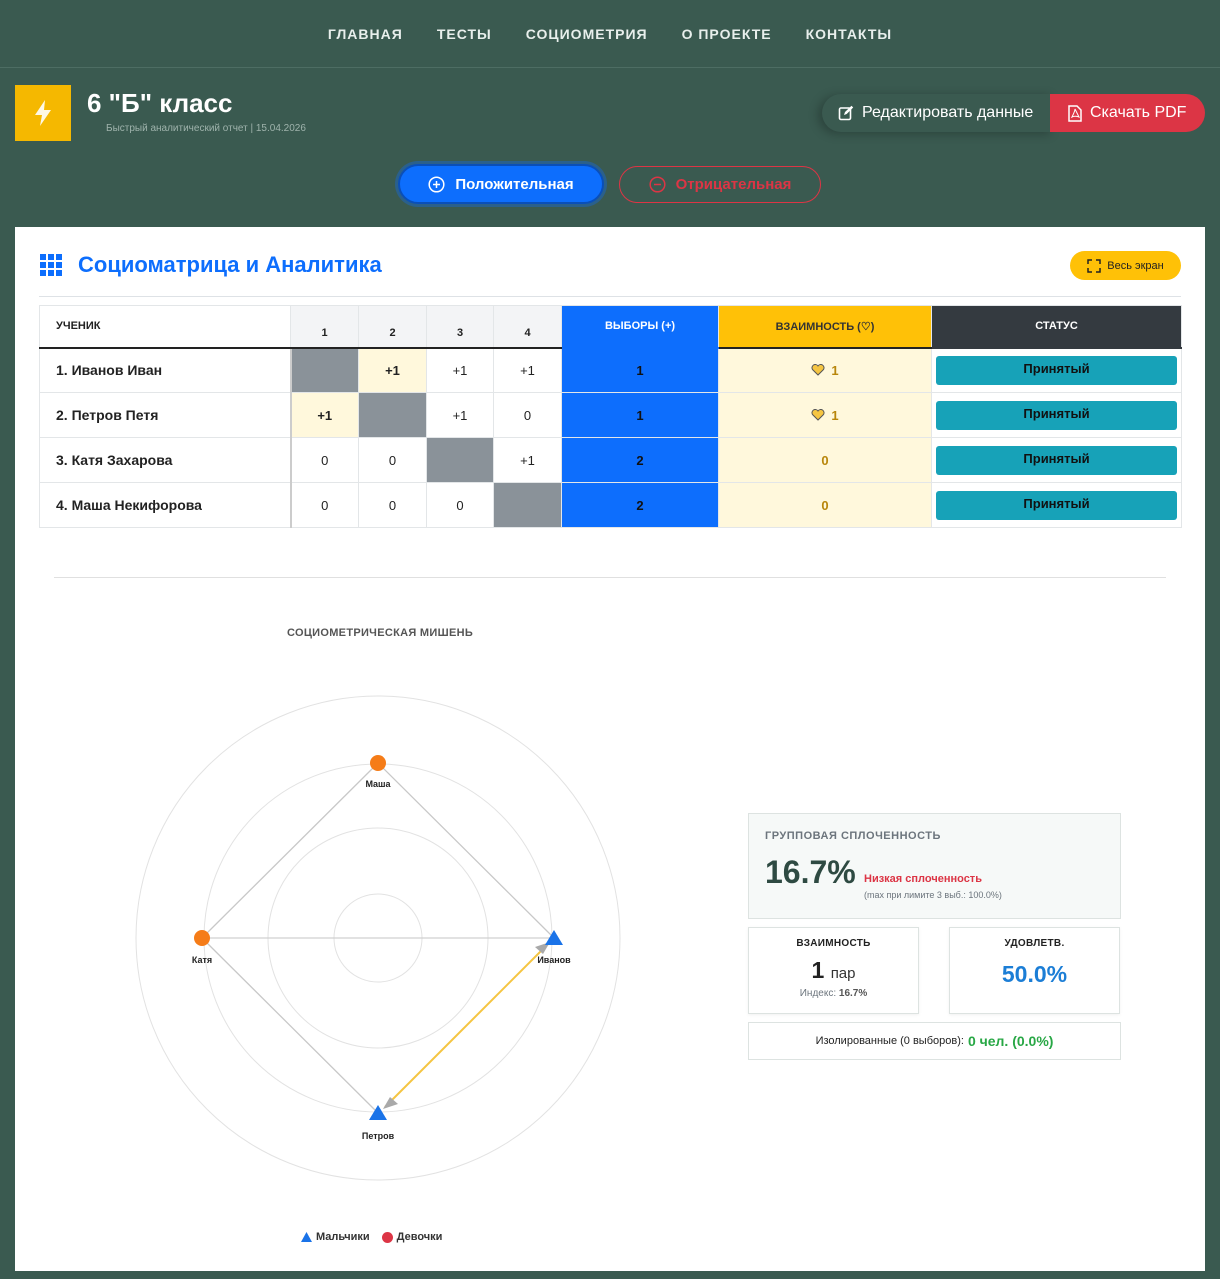 The height and width of the screenshot is (1279, 1220). Describe the element at coordinates (1010, 1041) in the screenshot. I see `isolated-value: 0 чел. (0.0%)` at that location.